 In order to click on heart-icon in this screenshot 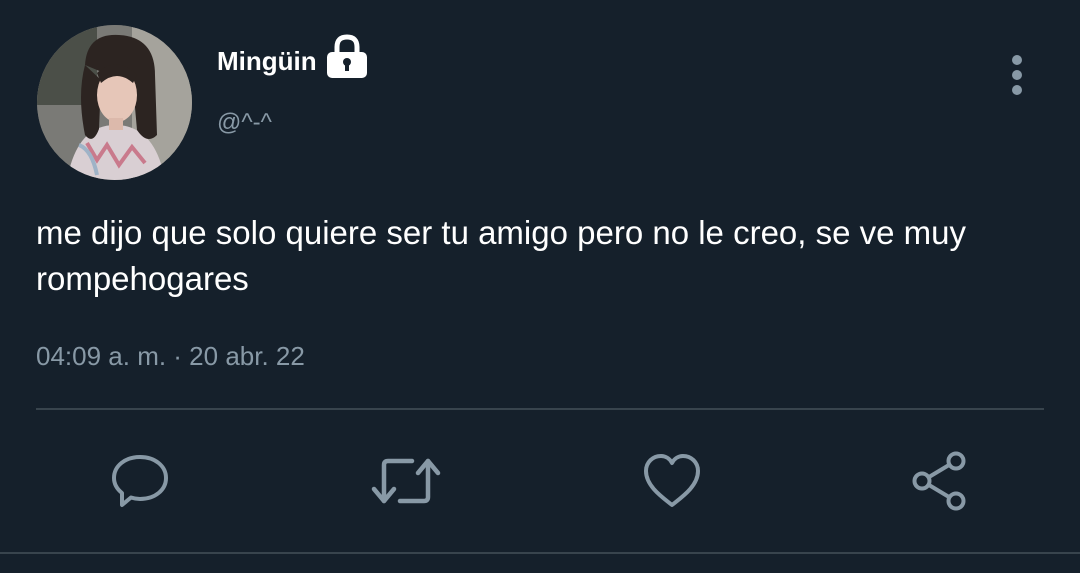, I will do `click(672, 480)`.